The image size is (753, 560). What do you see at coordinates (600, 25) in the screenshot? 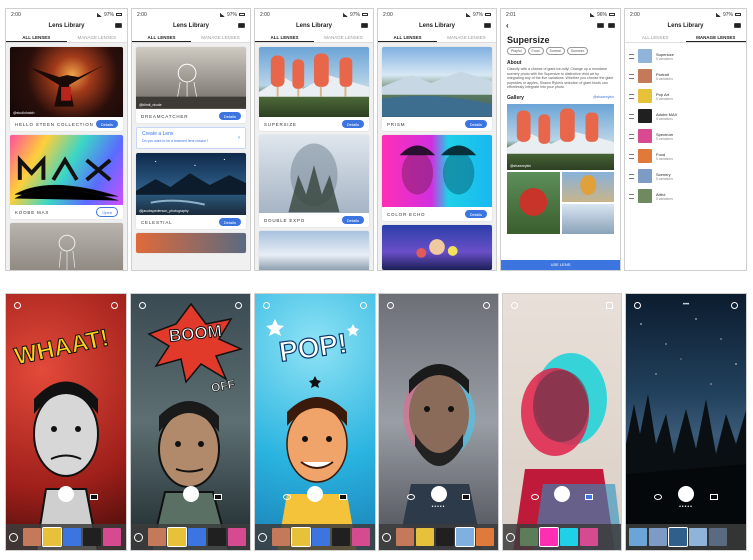
I see `share-icon` at bounding box center [600, 25].